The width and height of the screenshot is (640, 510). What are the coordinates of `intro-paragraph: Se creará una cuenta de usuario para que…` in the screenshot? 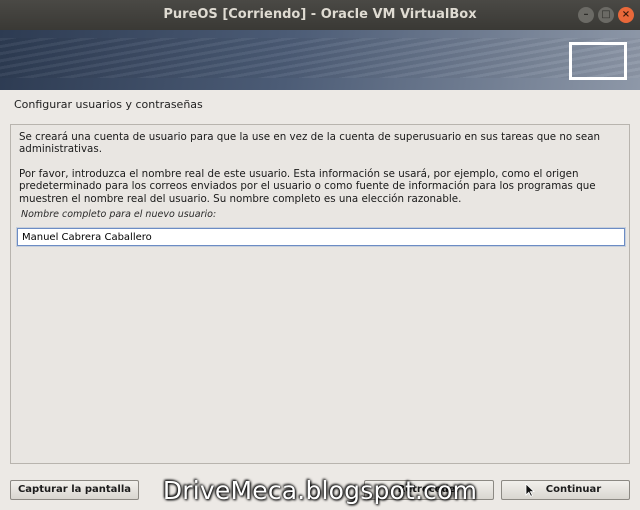 It's located at (310, 143).